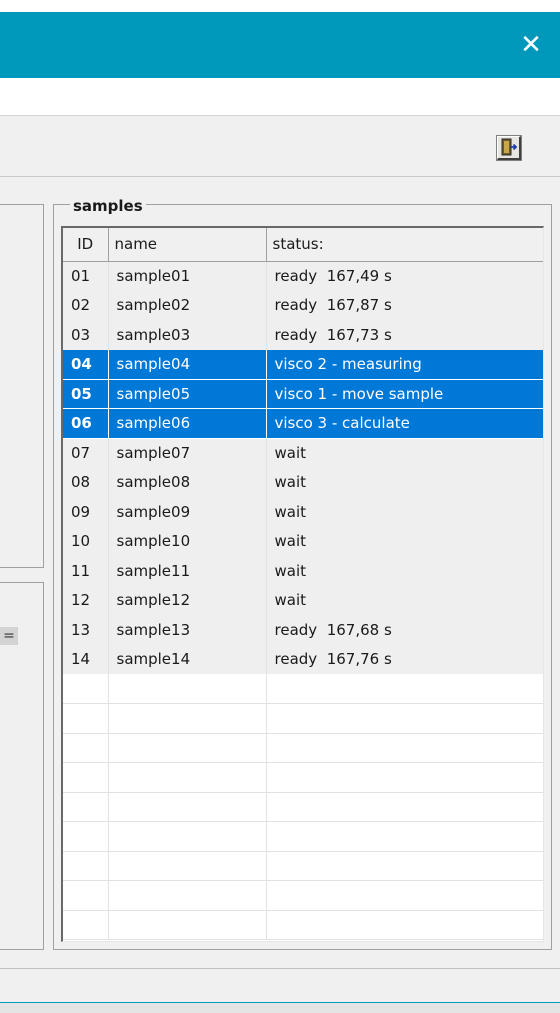 The height and width of the screenshot is (1013, 560). I want to click on toolbar, so click(280, 146).